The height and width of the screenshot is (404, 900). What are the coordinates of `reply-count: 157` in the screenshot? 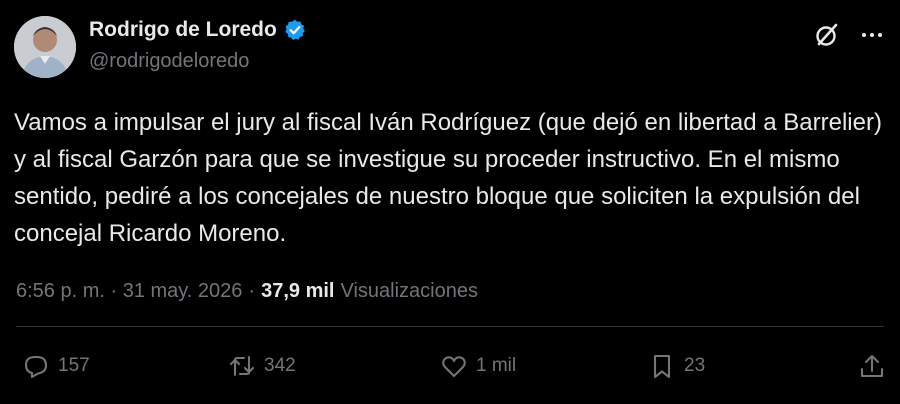 It's located at (74, 365).